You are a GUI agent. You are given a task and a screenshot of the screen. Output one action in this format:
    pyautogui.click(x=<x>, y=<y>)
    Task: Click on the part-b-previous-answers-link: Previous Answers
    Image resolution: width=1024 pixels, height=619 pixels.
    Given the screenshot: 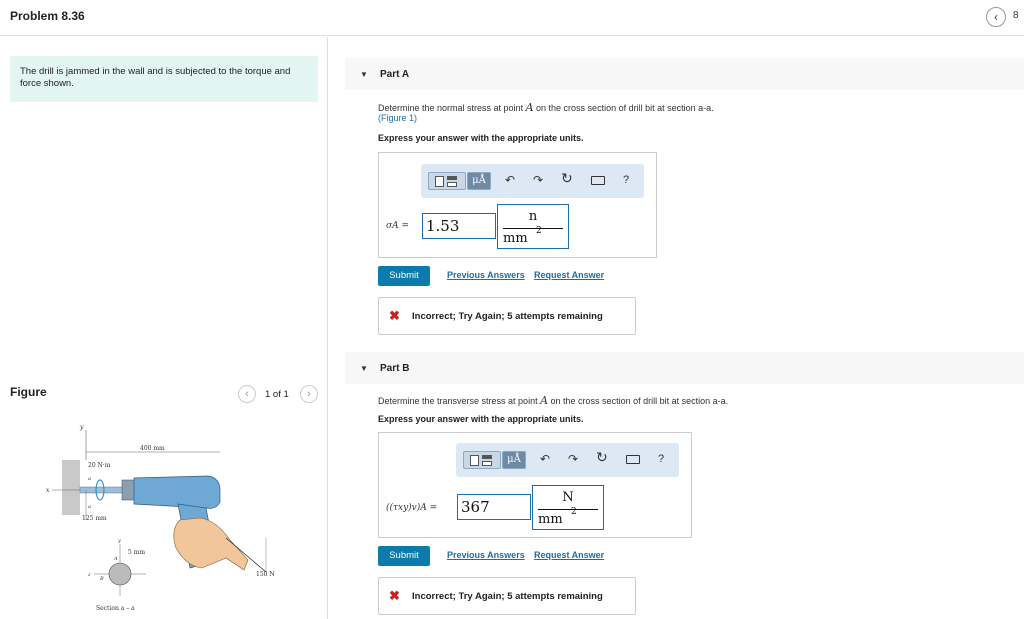 What is the action you would take?
    pyautogui.click(x=486, y=555)
    